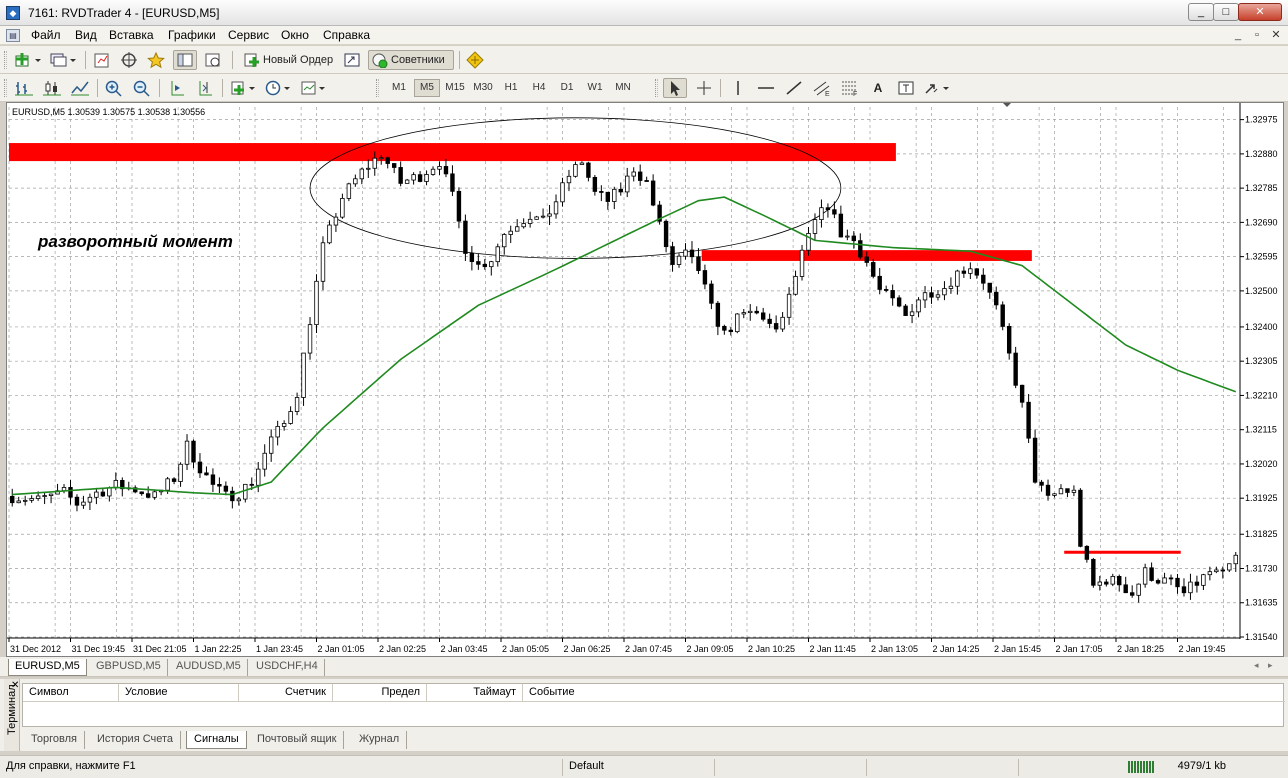 This screenshot has width=1288, height=778. What do you see at coordinates (1141, 767) in the screenshot?
I see `connection-status-icon` at bounding box center [1141, 767].